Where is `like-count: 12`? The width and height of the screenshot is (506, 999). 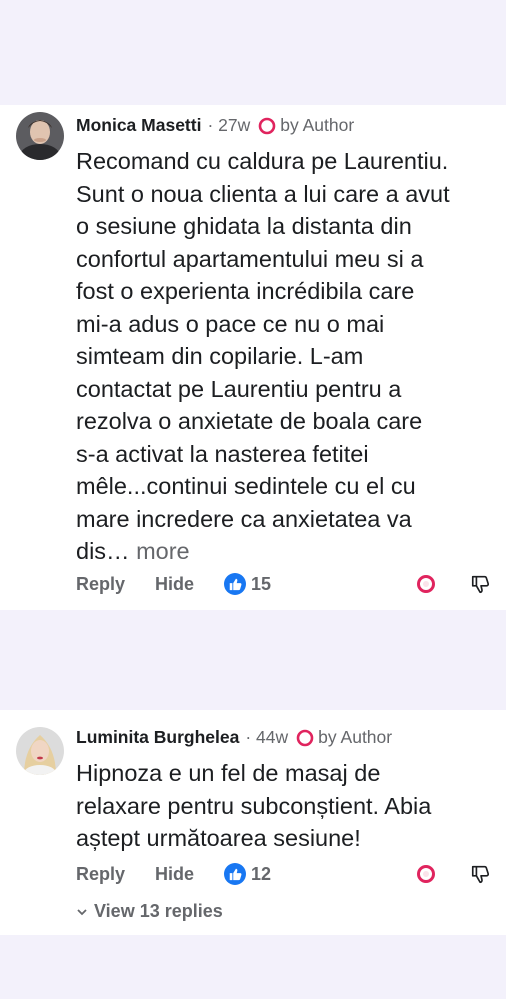 like-count: 12 is located at coordinates (261, 873).